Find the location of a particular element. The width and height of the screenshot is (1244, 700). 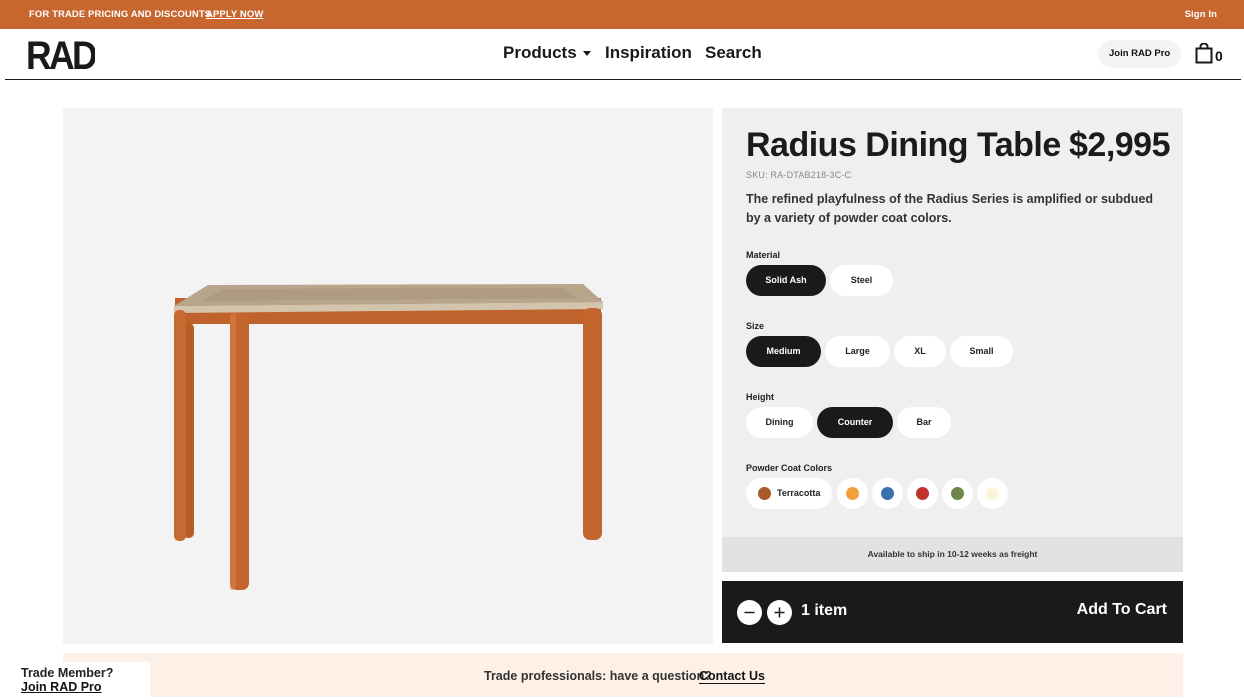

height-option-bar: Bar is located at coordinates (924, 422).